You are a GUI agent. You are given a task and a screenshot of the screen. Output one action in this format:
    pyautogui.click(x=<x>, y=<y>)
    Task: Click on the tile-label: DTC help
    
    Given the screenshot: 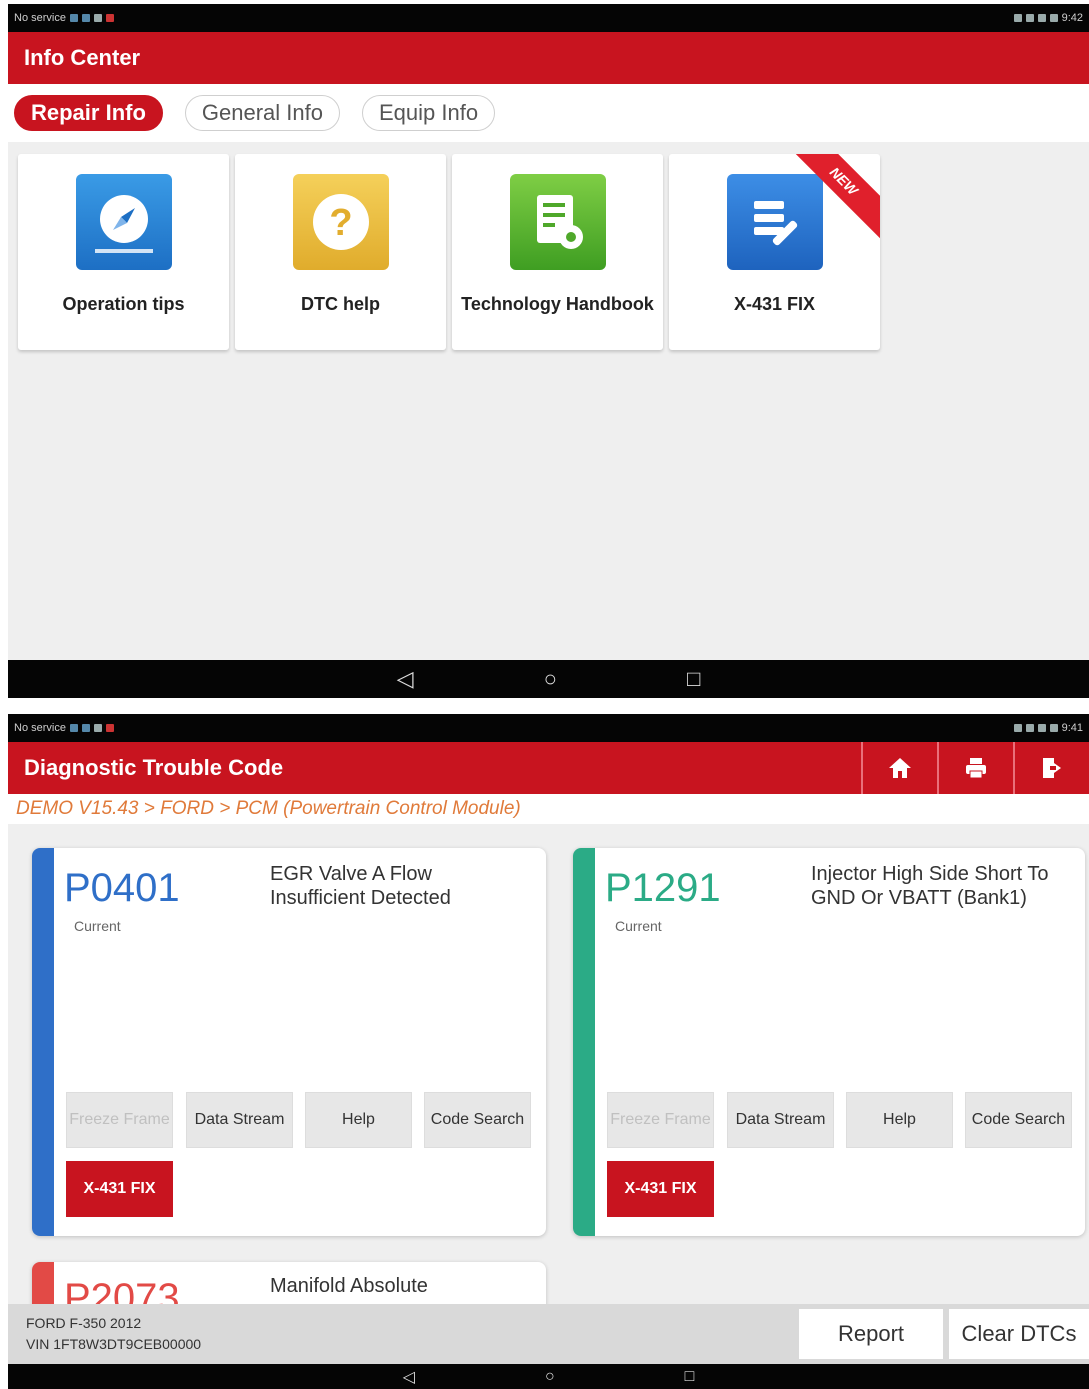 What is the action you would take?
    pyautogui.click(x=340, y=304)
    